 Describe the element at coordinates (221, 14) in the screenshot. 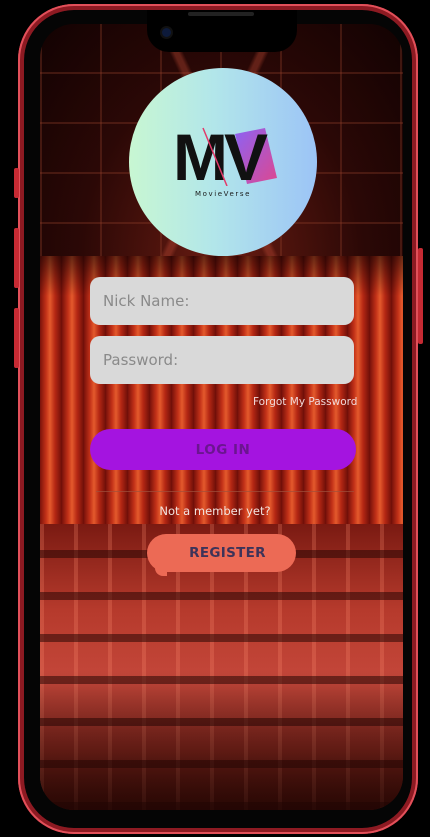

I see `earpiece-speaker` at that location.